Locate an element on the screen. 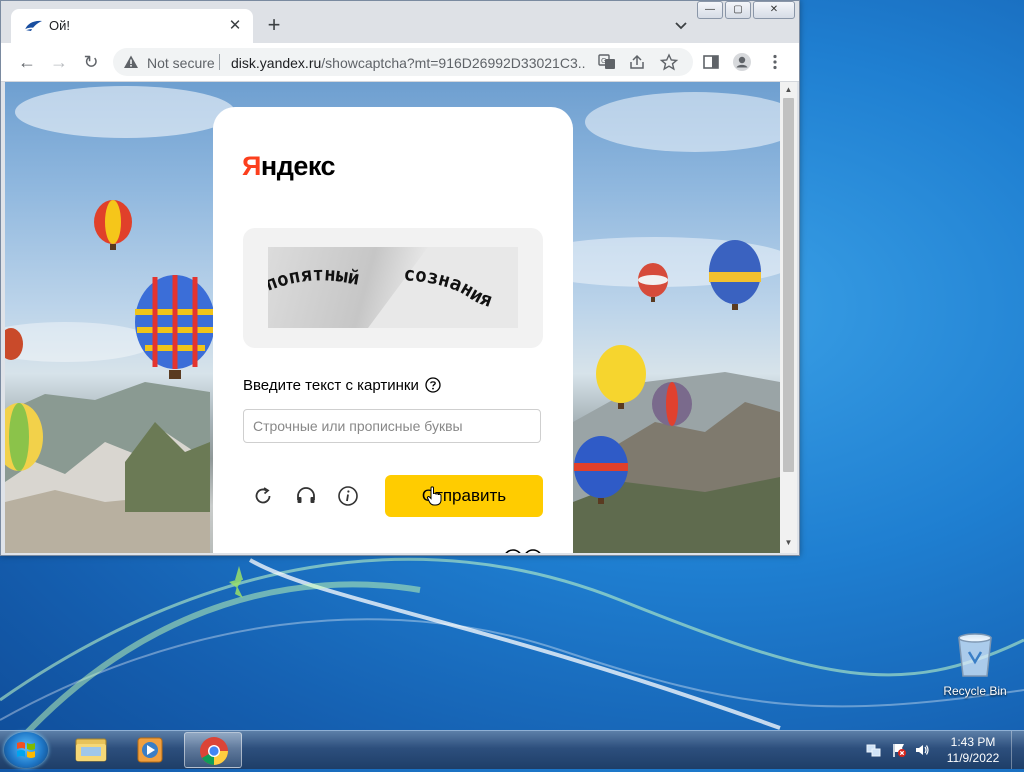  tab-title: Ой! is located at coordinates (59, 25).